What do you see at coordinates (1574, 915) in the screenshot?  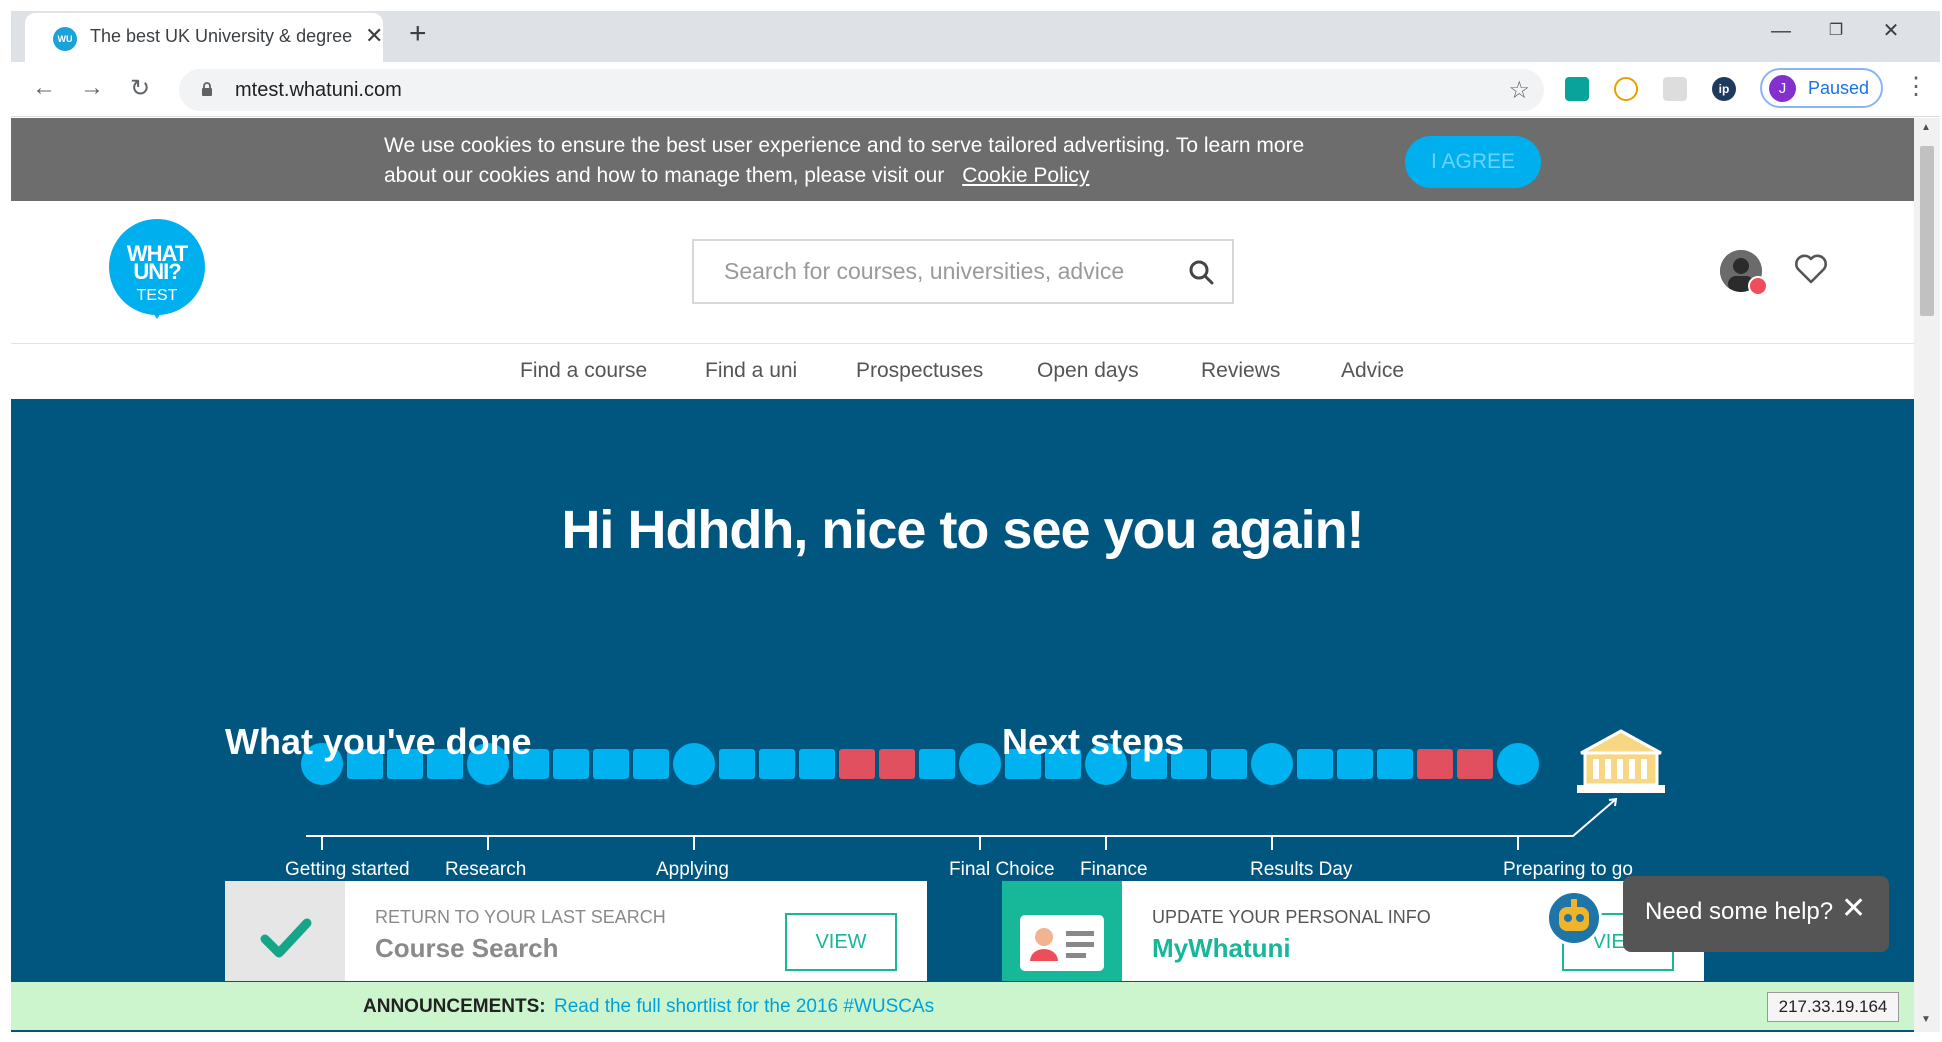 I see `robot-icon` at bounding box center [1574, 915].